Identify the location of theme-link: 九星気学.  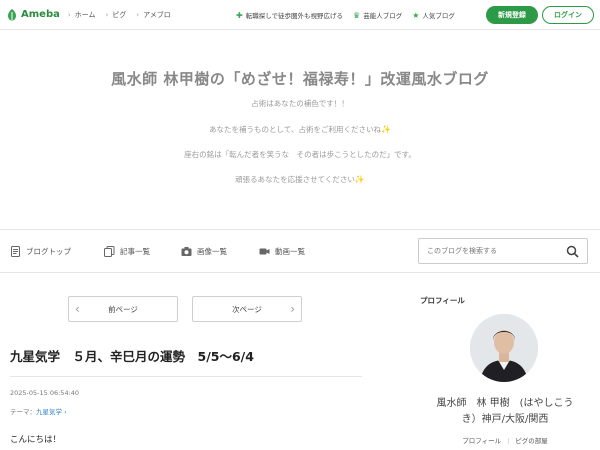
(49, 412).